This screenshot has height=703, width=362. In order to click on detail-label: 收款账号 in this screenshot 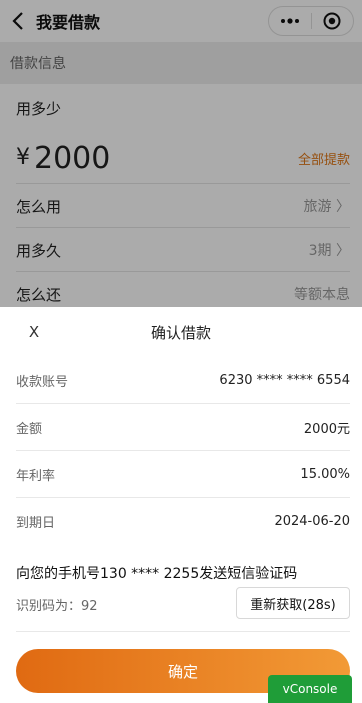, I will do `click(42, 382)`.